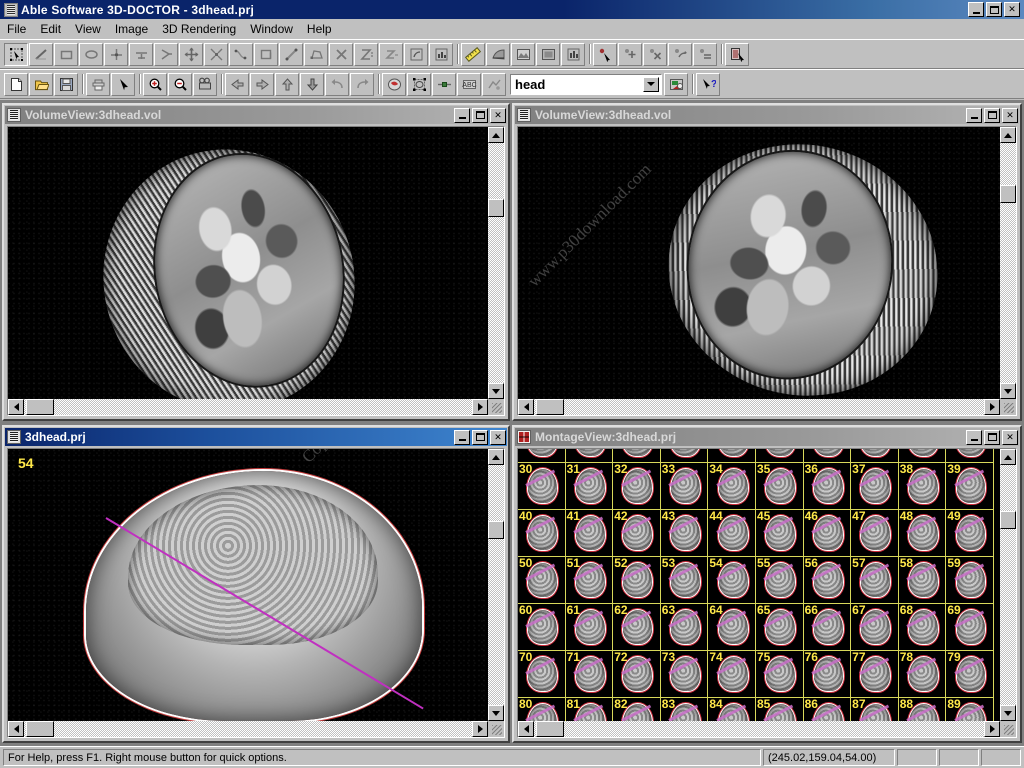 The height and width of the screenshot is (768, 1024). I want to click on volume-view-left-hscrollbar, so click(248, 407).